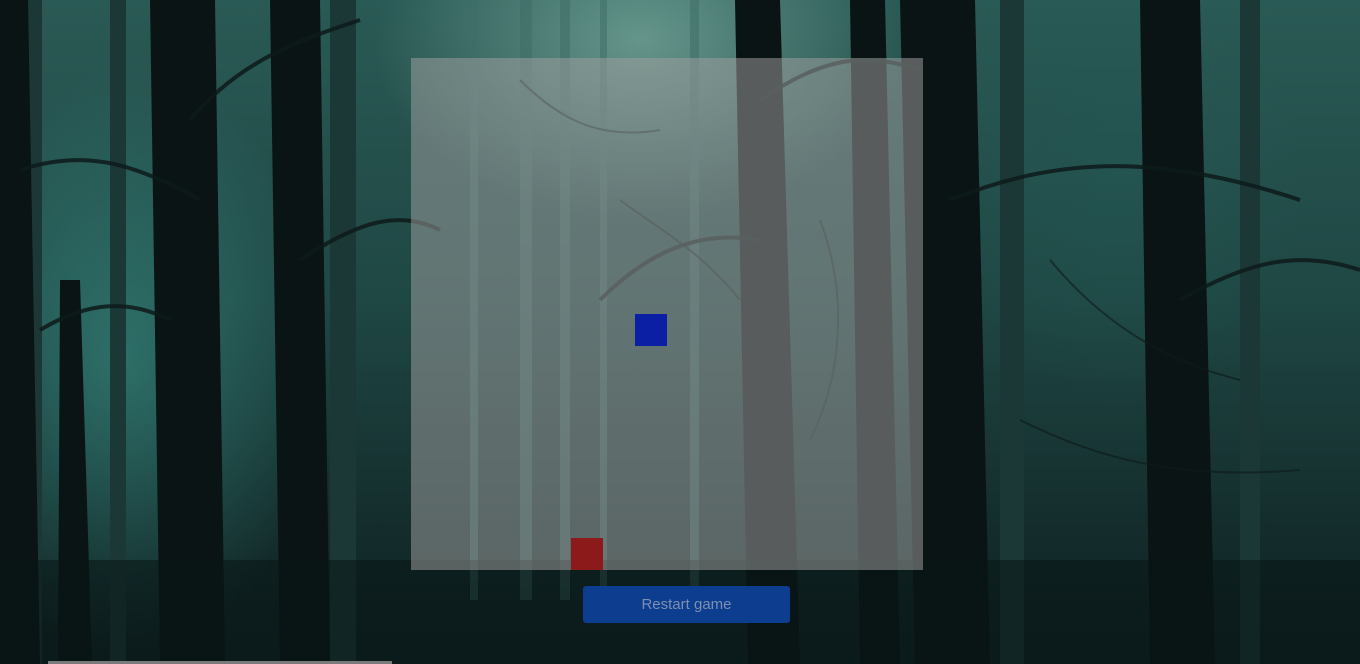  I want to click on restart-game-button: Restart game, so click(686, 604).